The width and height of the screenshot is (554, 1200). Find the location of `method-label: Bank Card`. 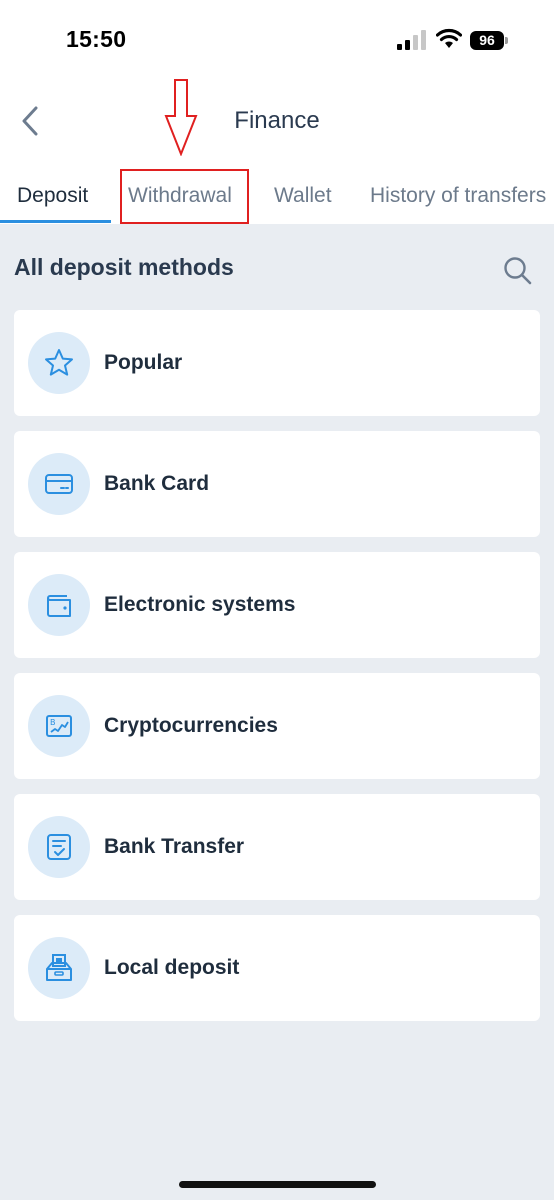

method-label: Bank Card is located at coordinates (157, 483).